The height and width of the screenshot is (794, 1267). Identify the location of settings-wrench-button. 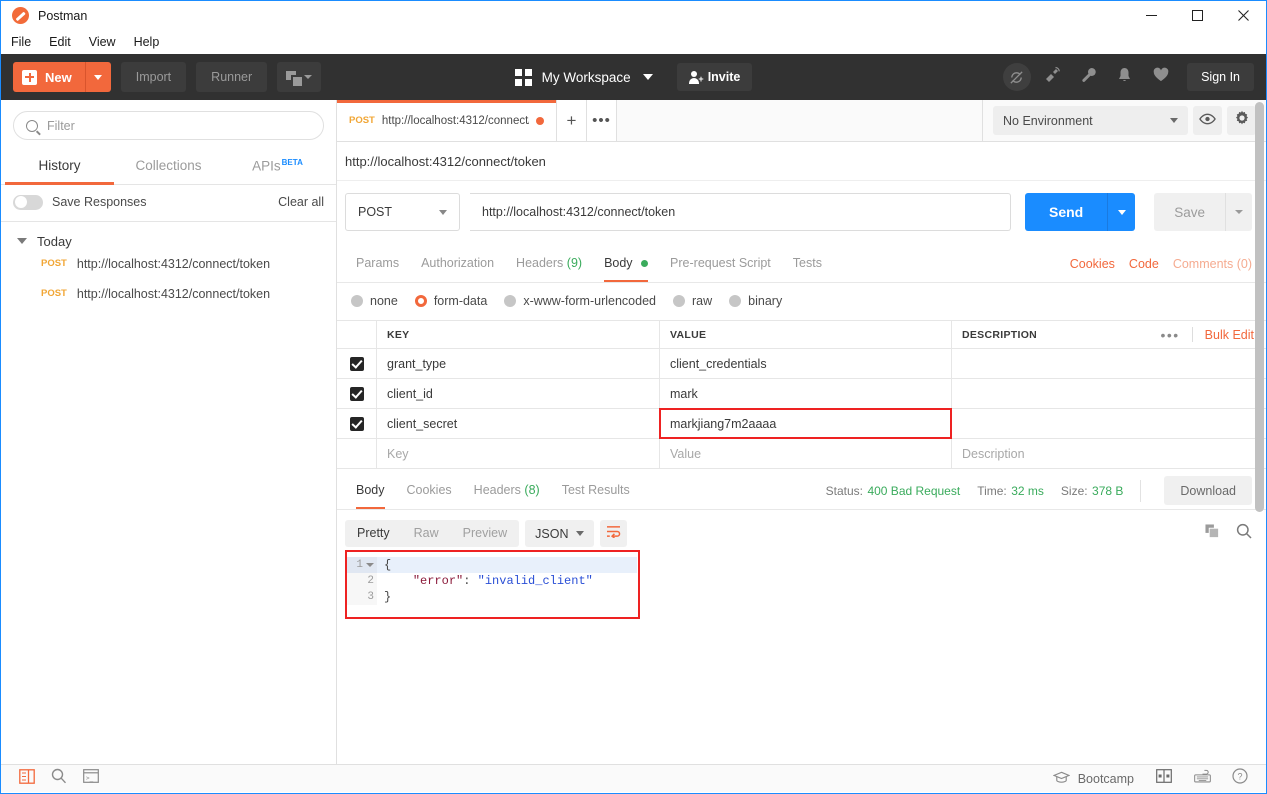
(1088, 77).